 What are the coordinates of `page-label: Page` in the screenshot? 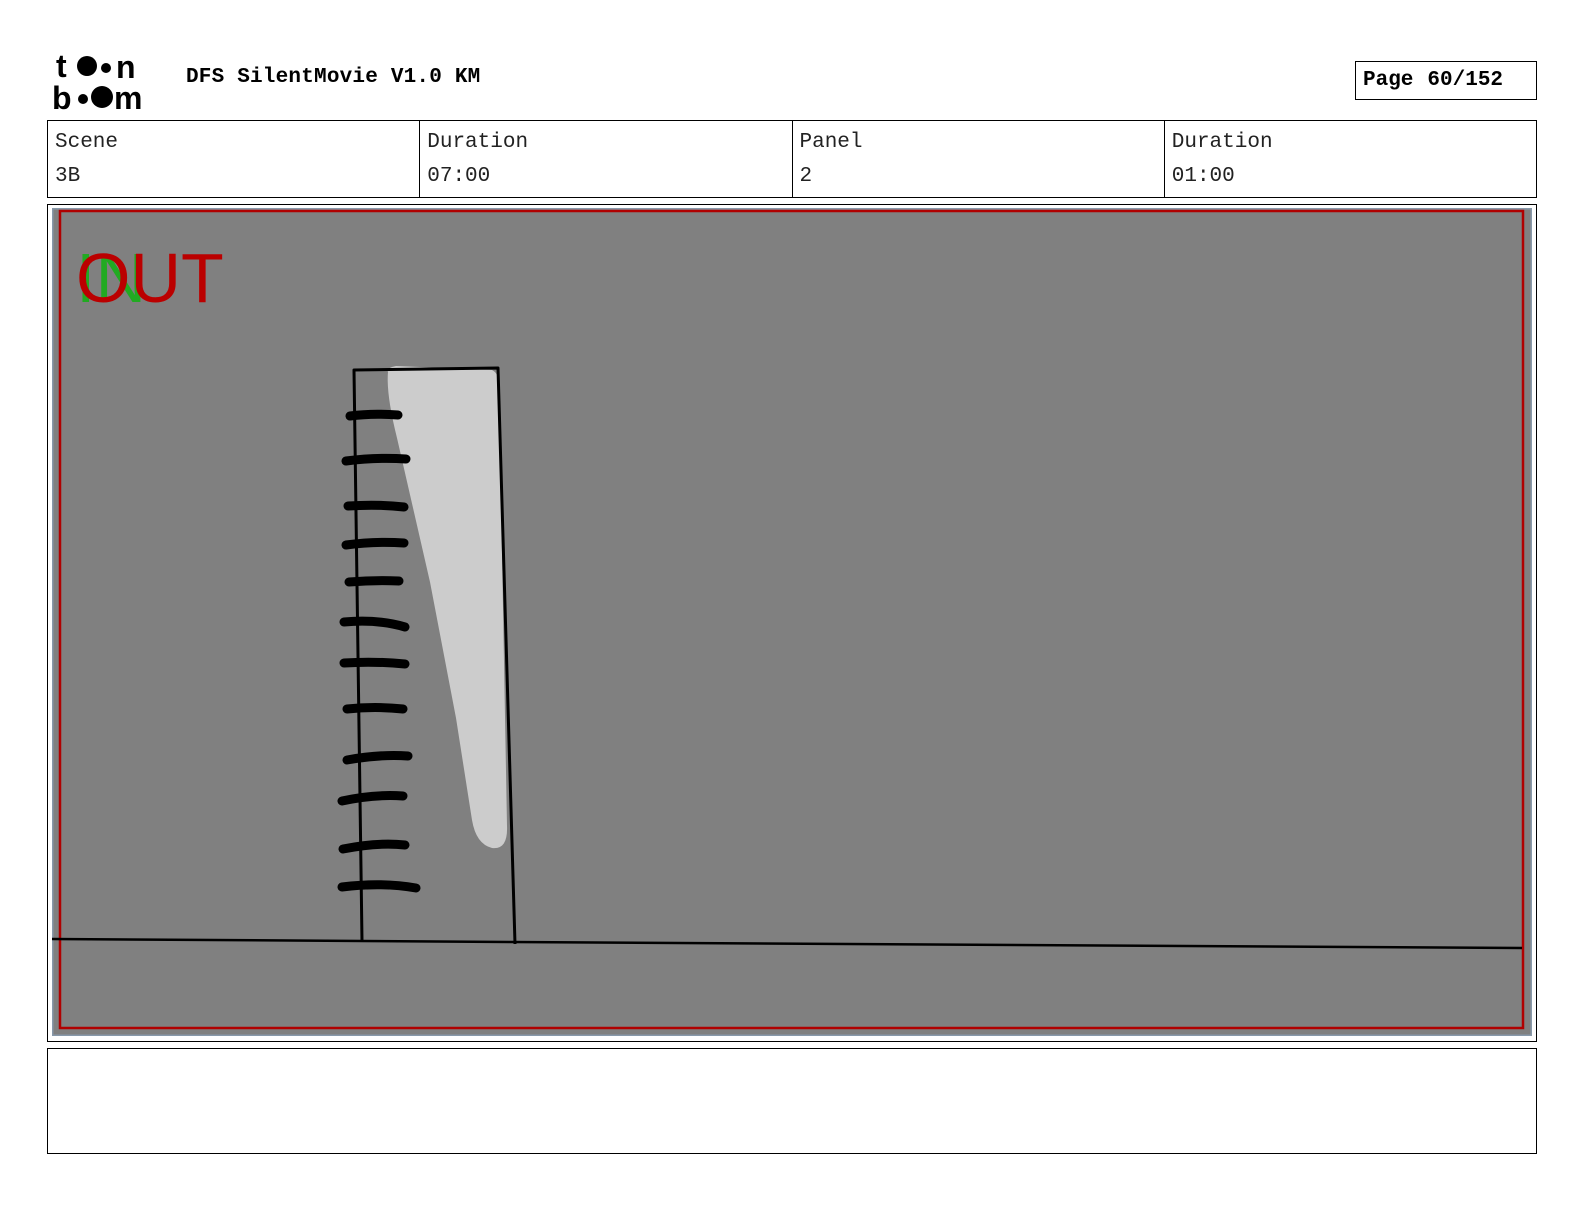 It's located at (1388, 80).